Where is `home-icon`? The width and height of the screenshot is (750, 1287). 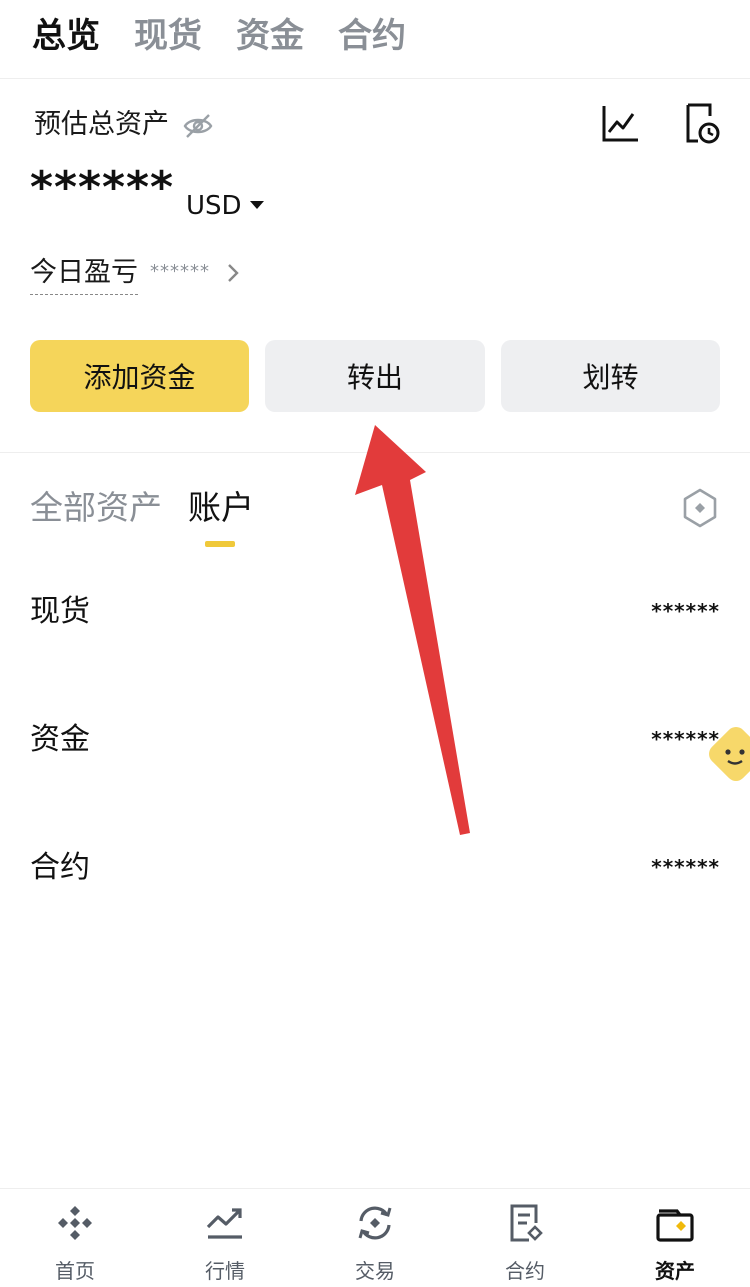
home-icon is located at coordinates (75, 1223).